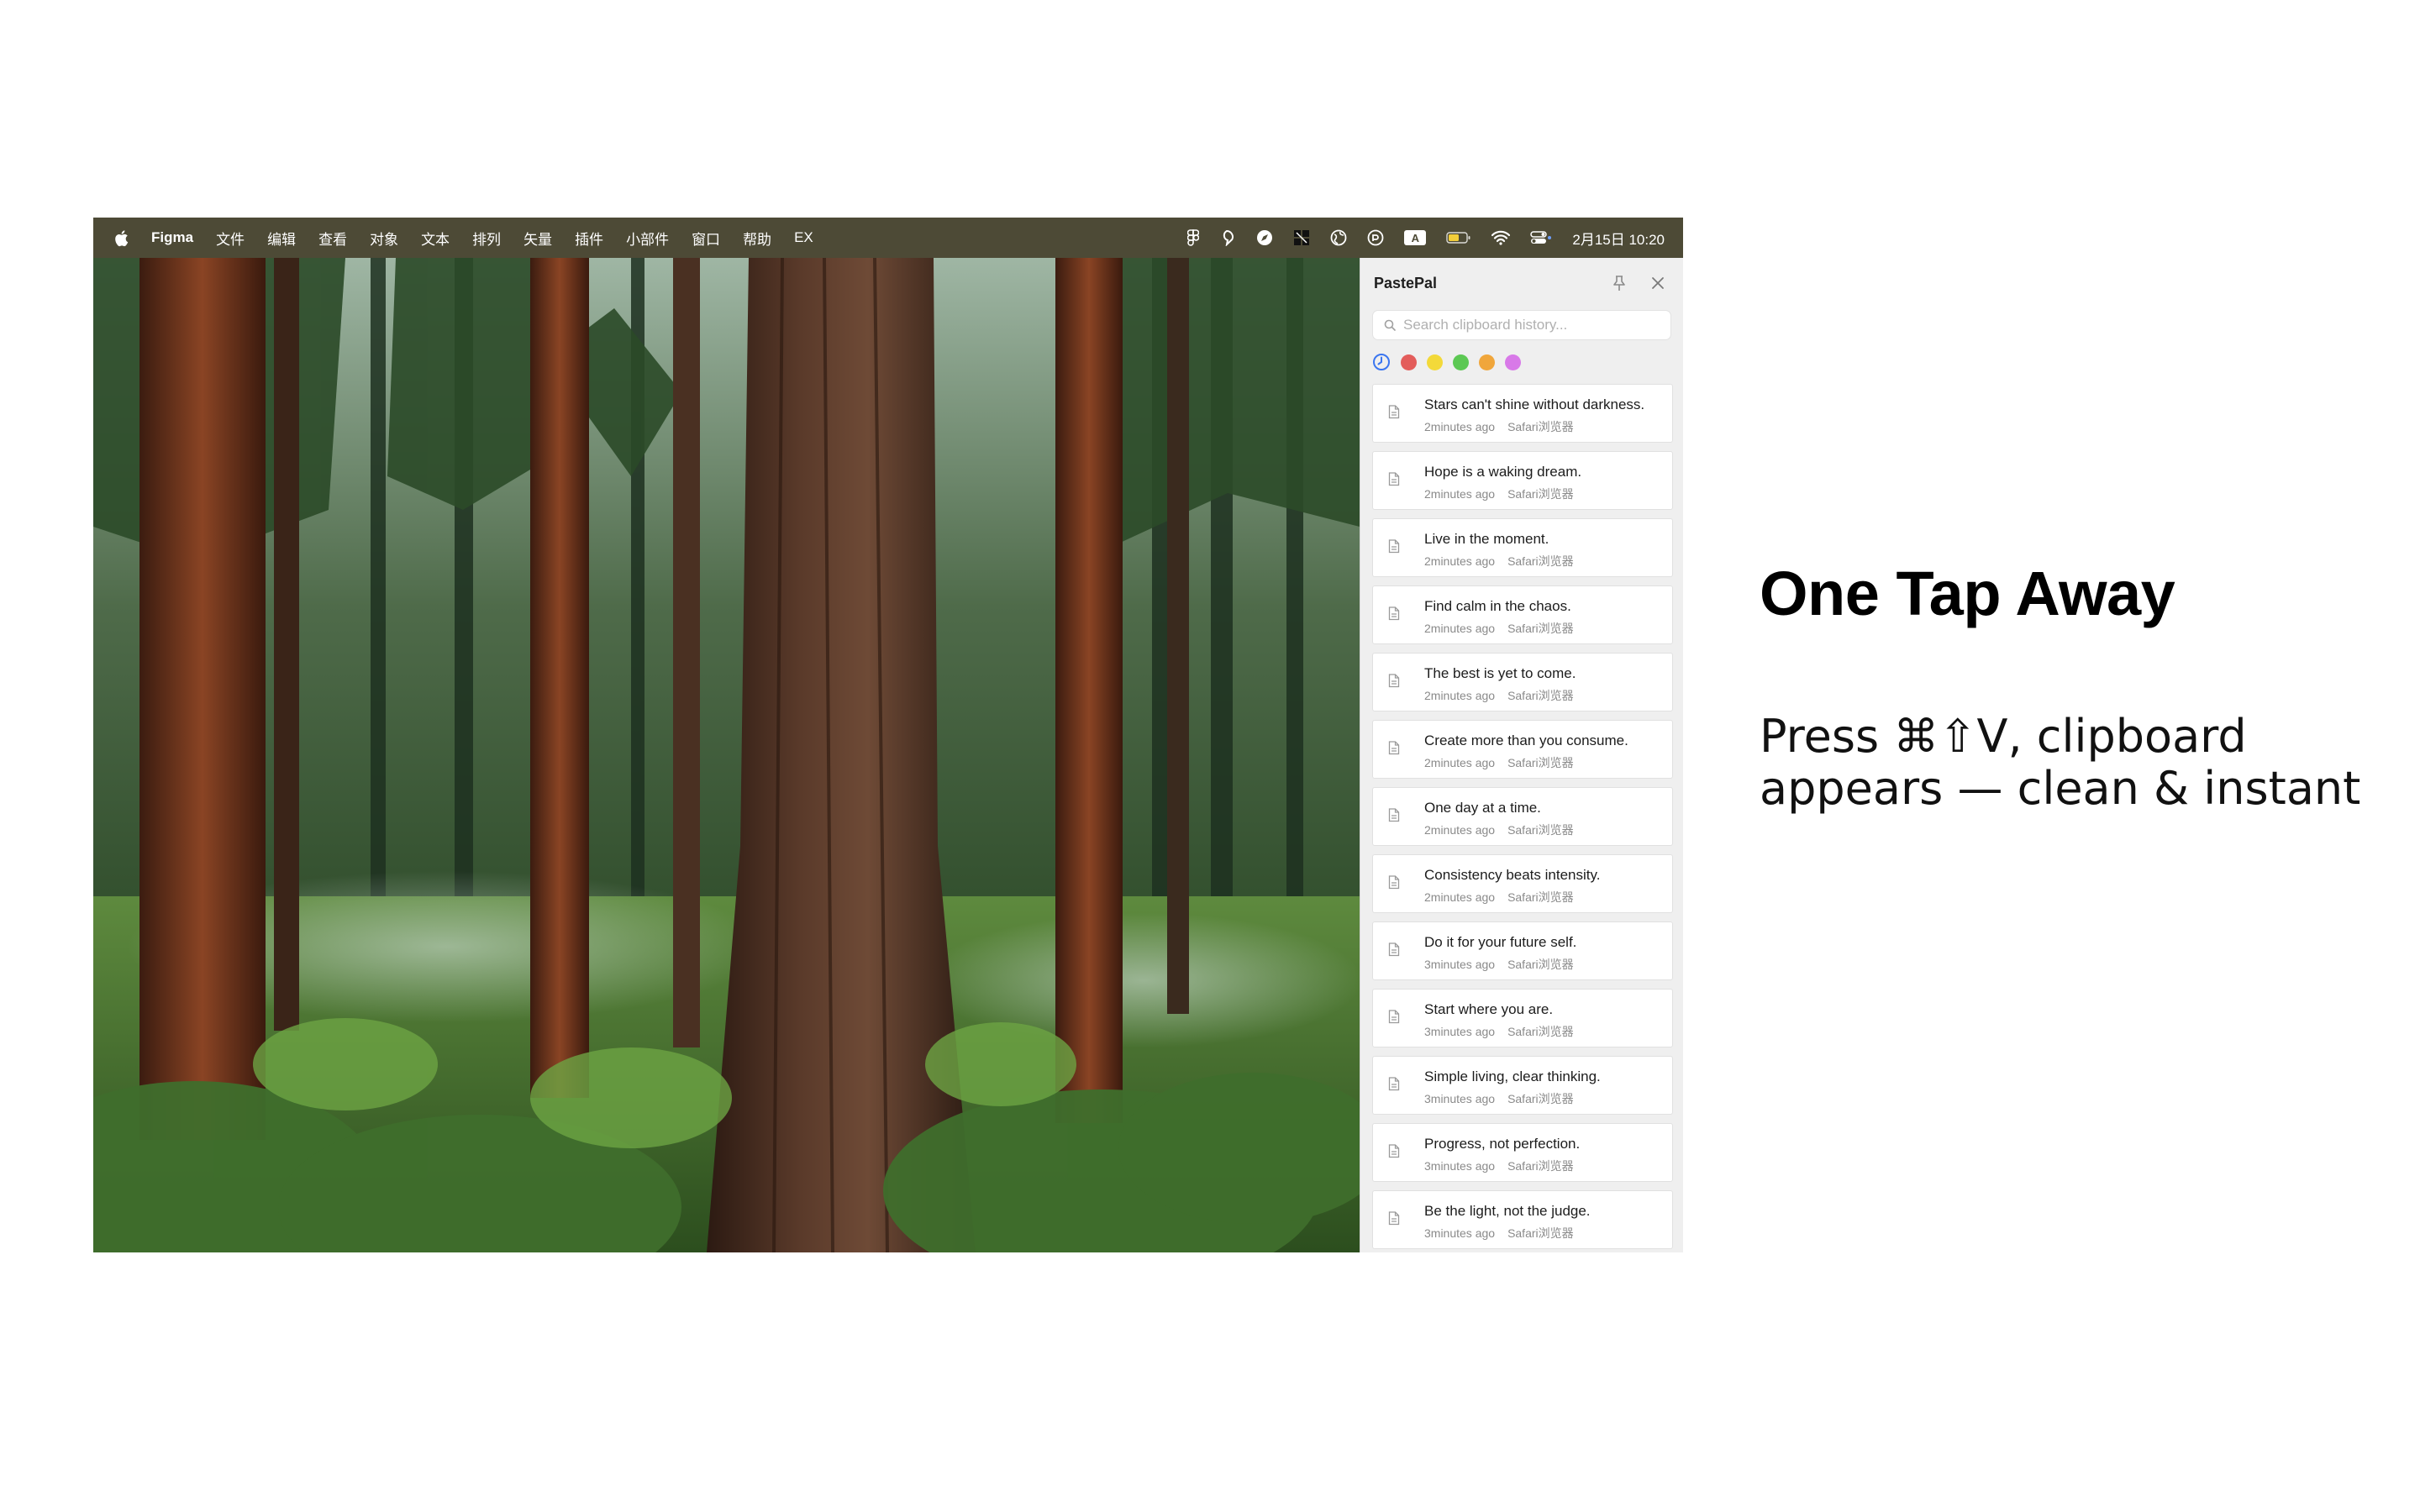  Describe the element at coordinates (1390, 325) in the screenshot. I see `search-icon` at that location.